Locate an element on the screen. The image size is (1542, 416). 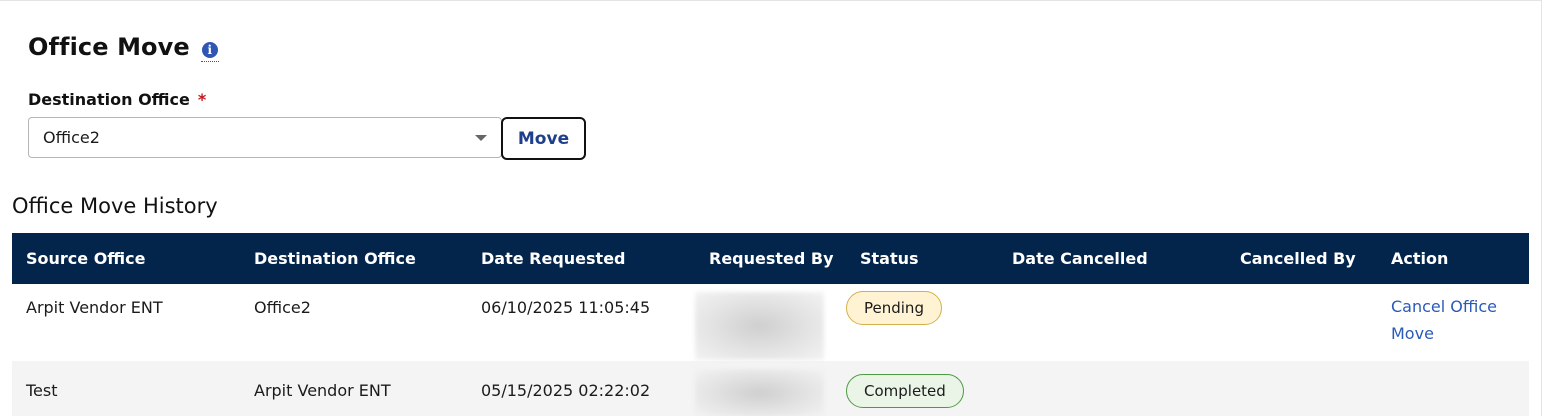
destination-office-label-text: Destination Office is located at coordinates (109, 99).